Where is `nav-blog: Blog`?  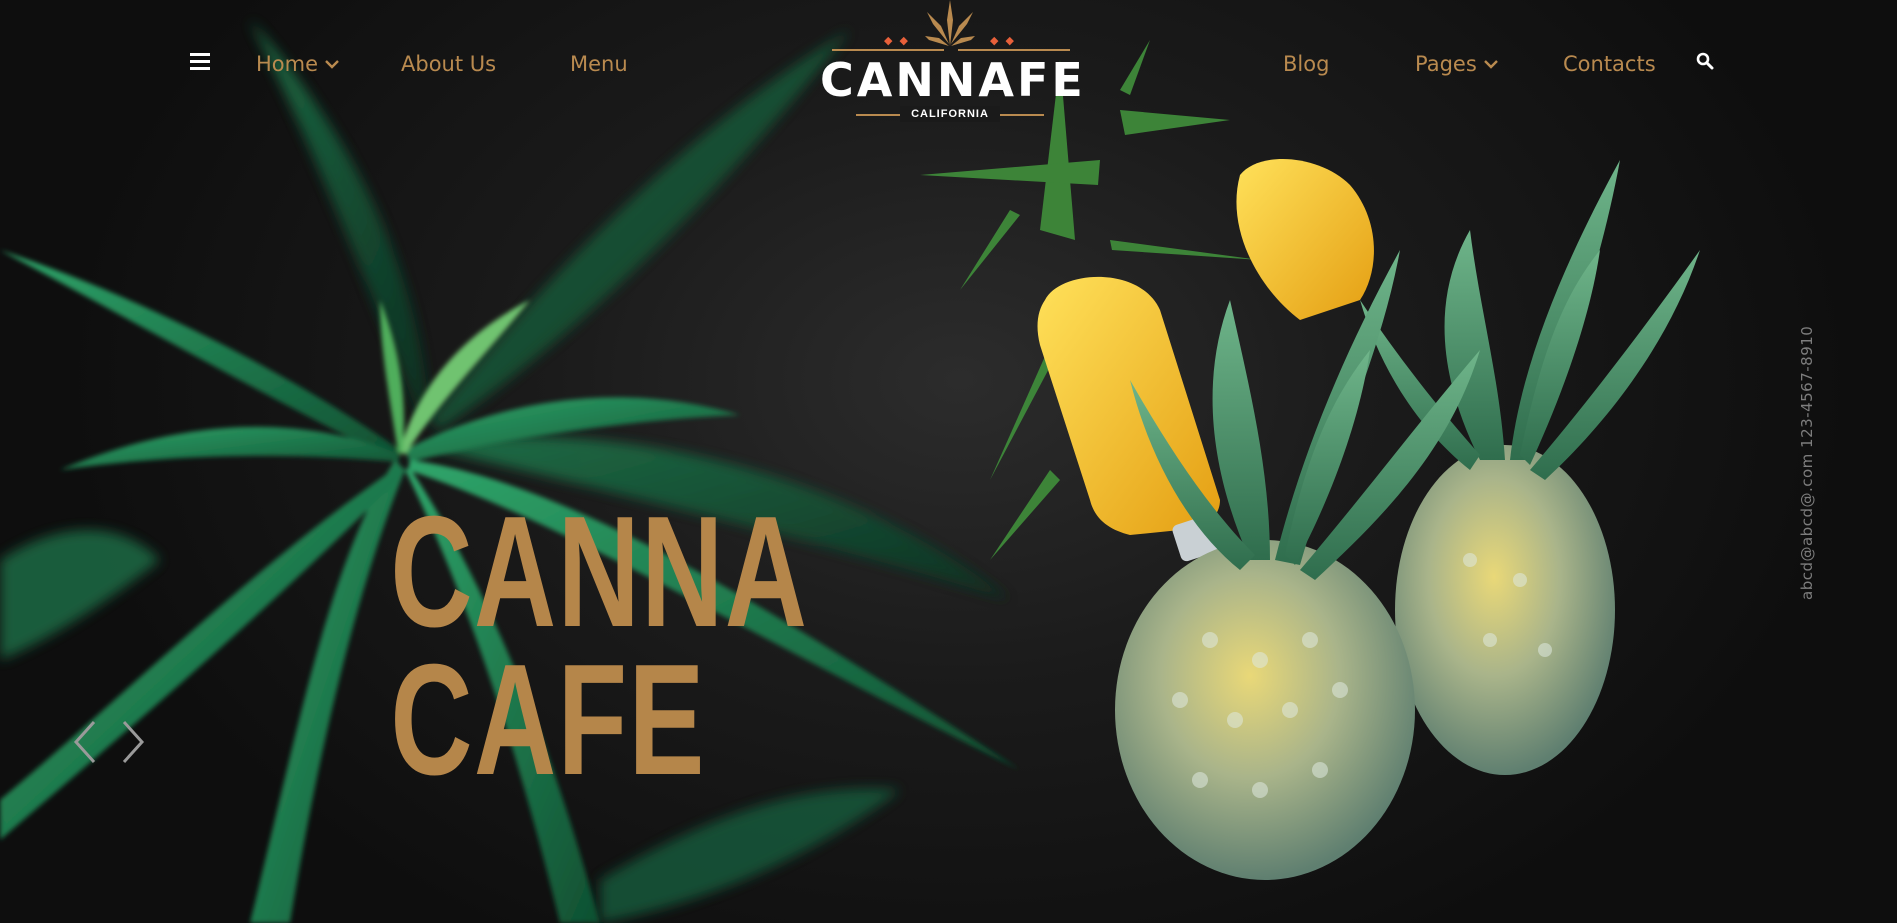
nav-blog: Blog is located at coordinates (1306, 64).